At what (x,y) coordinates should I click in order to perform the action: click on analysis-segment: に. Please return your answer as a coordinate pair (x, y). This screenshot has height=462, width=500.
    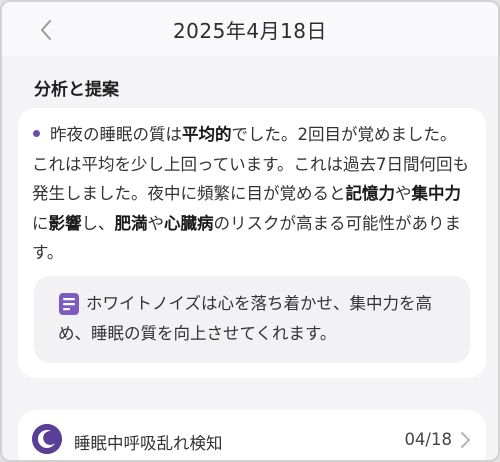
    Looking at the image, I should click on (40, 223).